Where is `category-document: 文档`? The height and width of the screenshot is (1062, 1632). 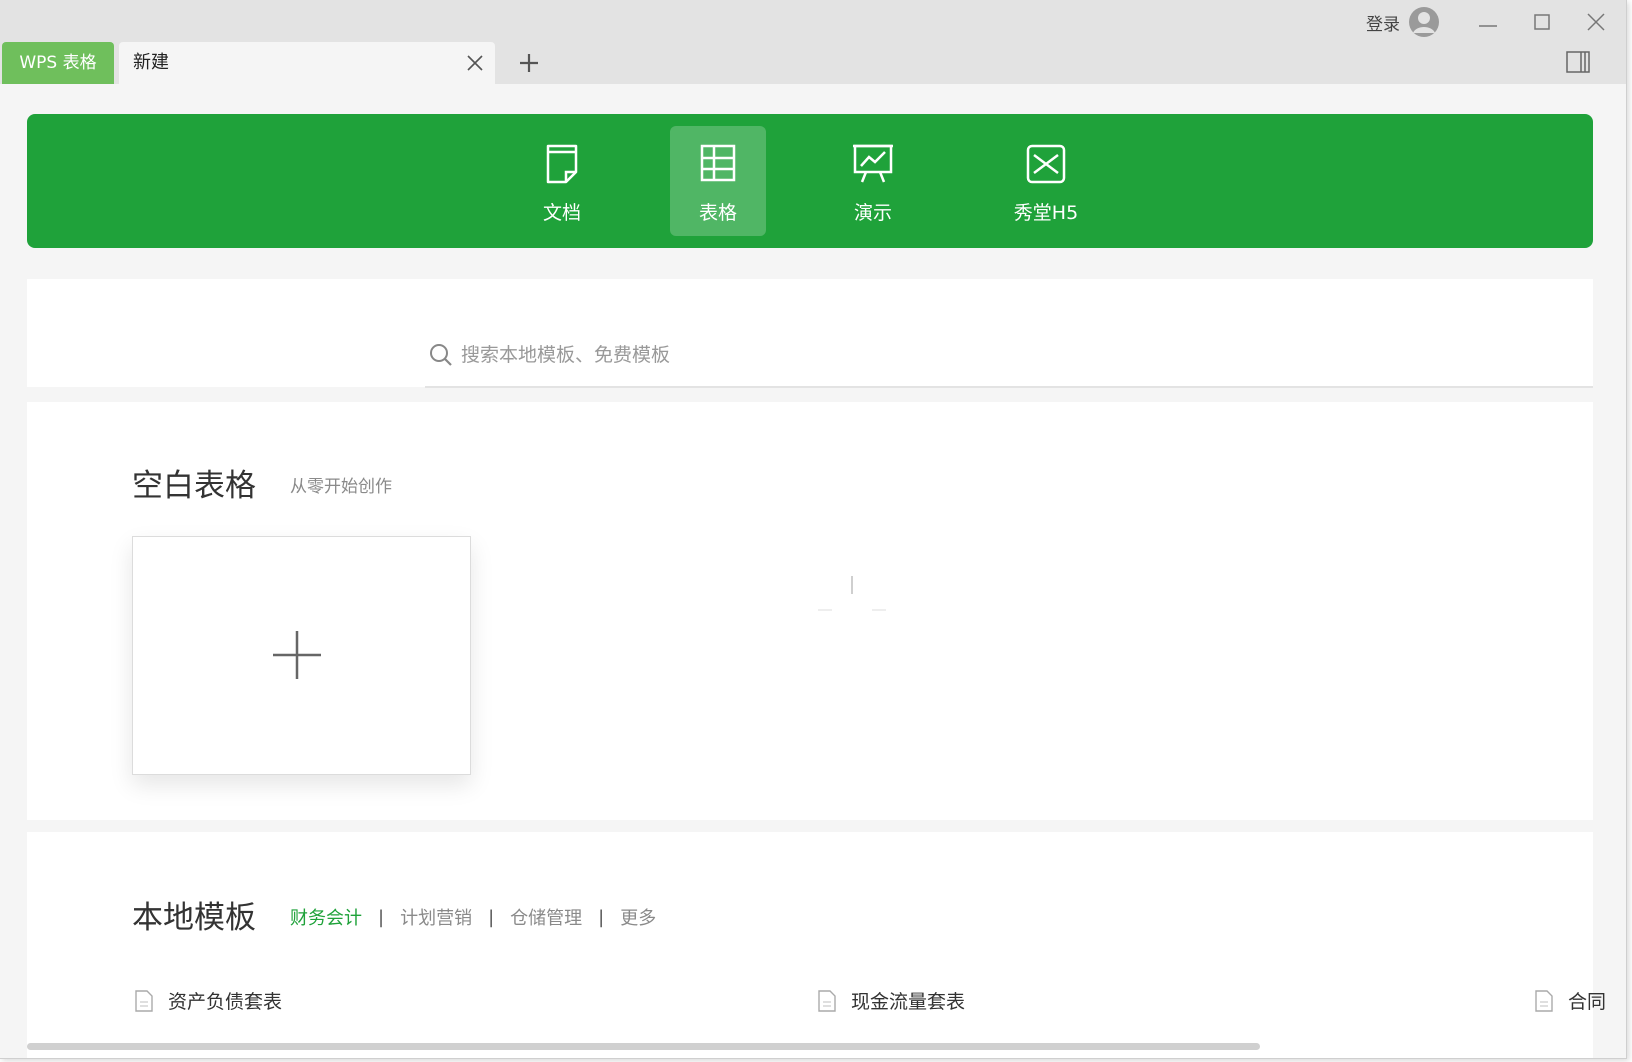 category-document: 文档 is located at coordinates (562, 181).